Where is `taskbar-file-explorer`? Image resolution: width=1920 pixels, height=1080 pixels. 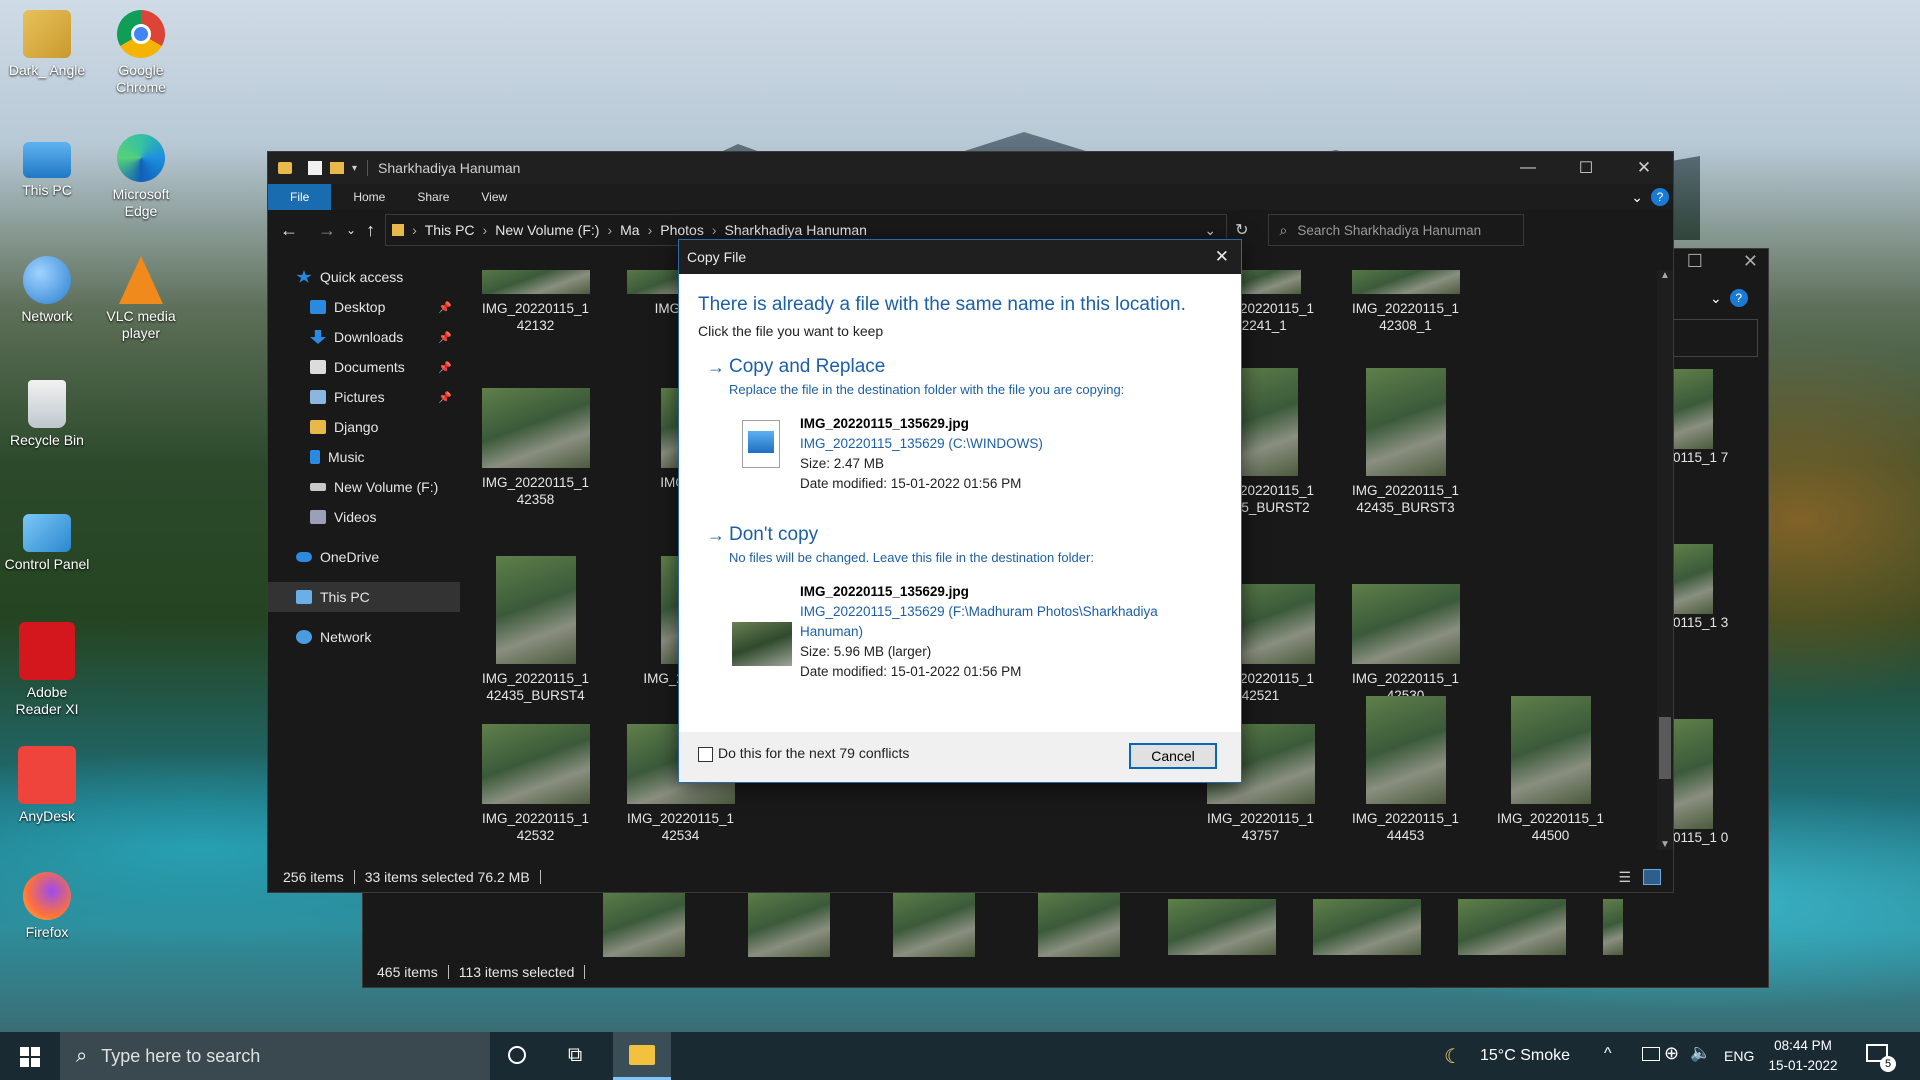
taskbar-file-explorer is located at coordinates (642, 1056).